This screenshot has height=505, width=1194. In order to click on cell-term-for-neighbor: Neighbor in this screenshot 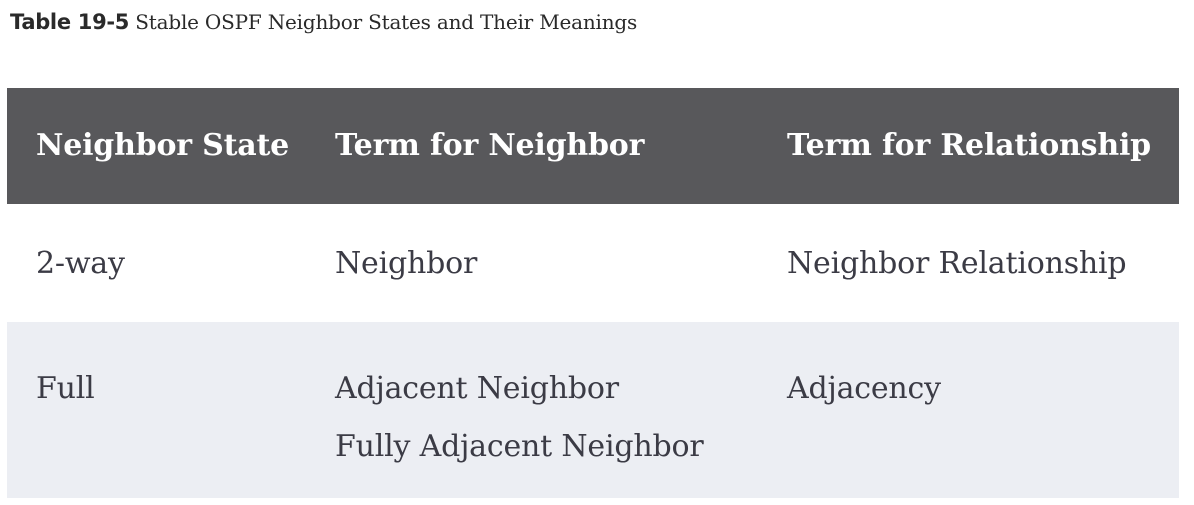, I will do `click(406, 263)`.